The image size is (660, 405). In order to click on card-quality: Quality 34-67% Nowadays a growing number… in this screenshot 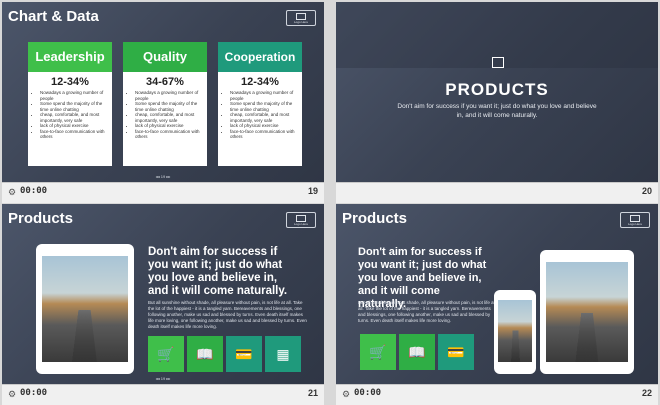, I will do `click(165, 104)`.